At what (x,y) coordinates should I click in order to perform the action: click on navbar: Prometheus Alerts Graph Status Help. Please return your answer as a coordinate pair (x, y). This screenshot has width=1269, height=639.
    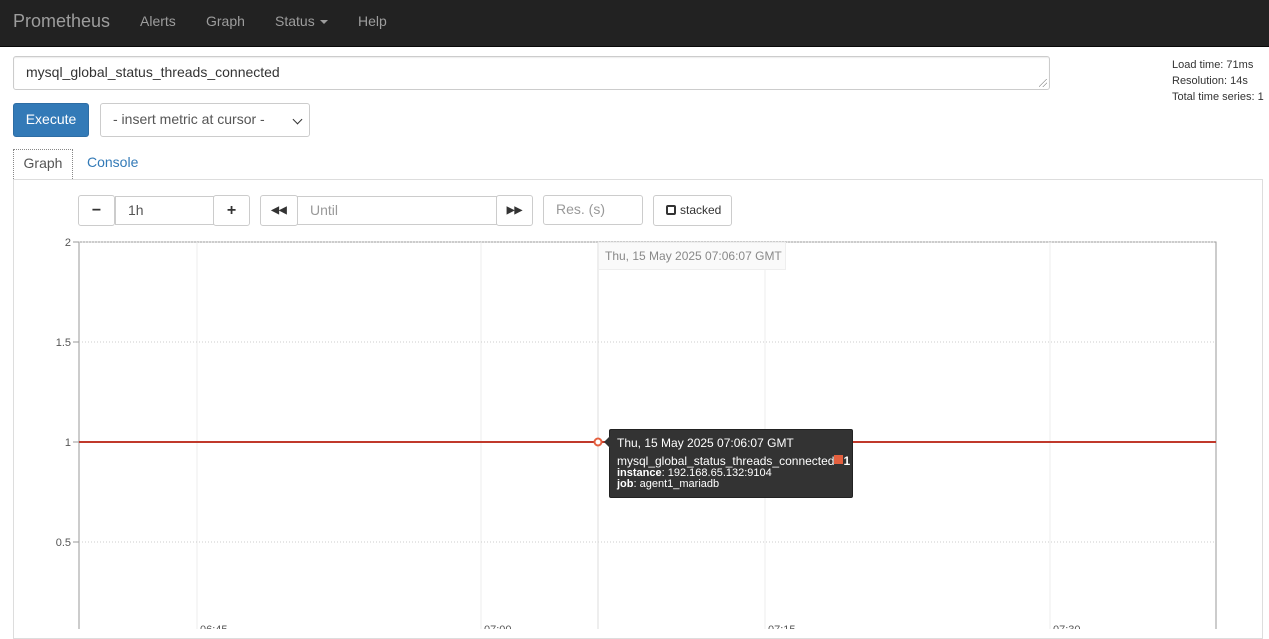
    Looking at the image, I should click on (634, 23).